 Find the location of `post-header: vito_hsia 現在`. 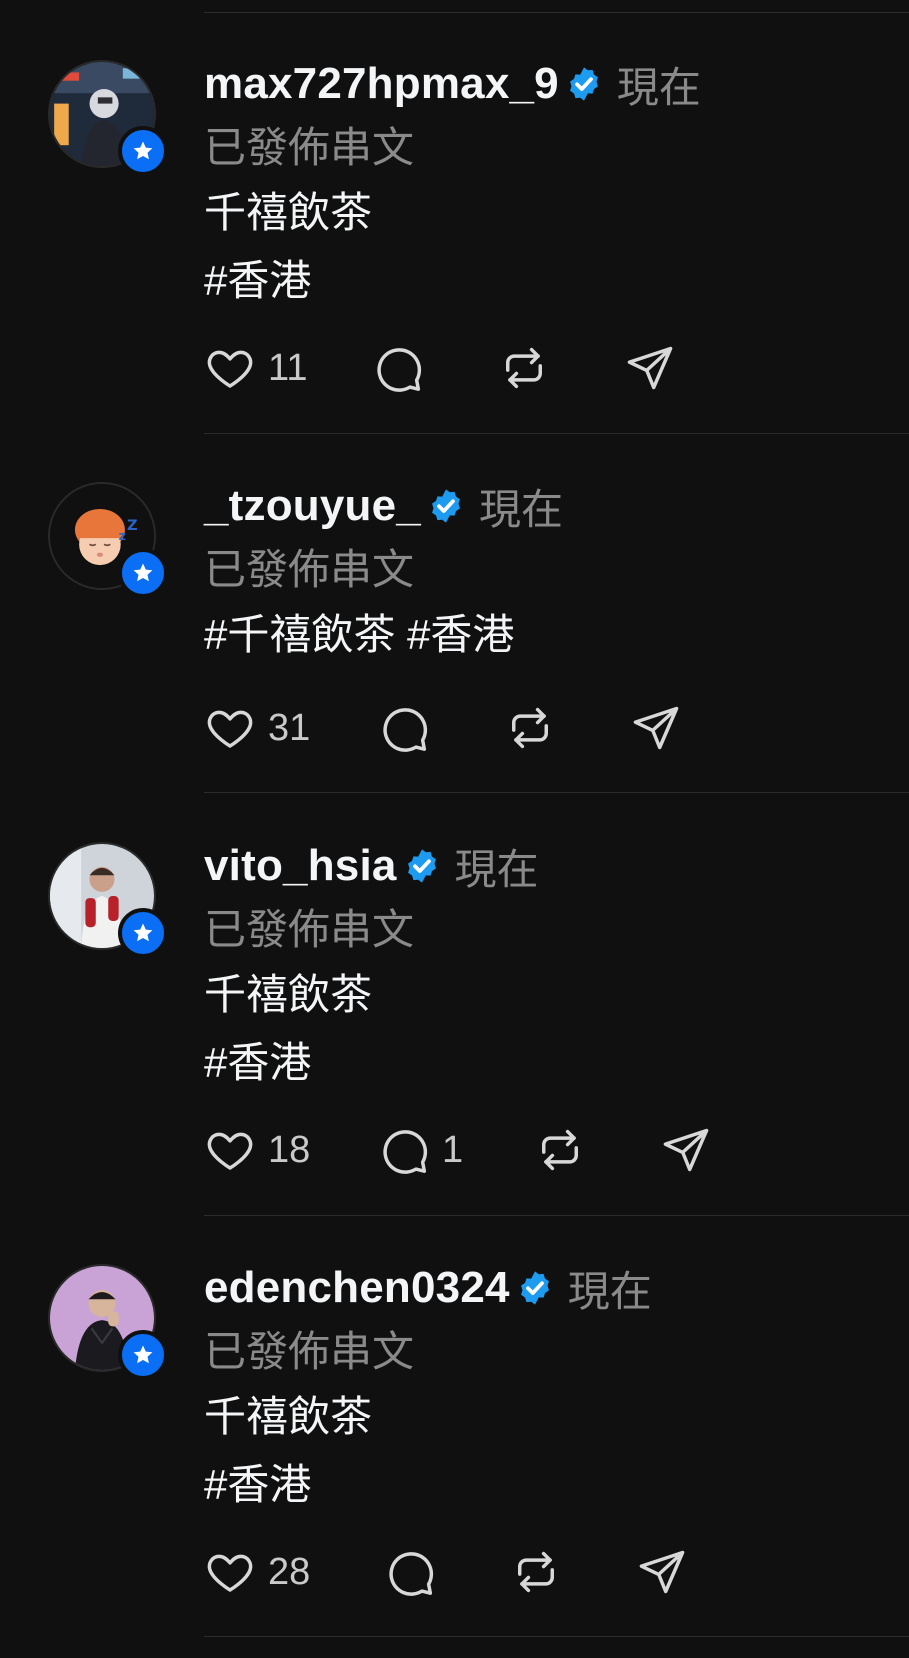

post-header: vito_hsia 現在 is located at coordinates (556, 866).